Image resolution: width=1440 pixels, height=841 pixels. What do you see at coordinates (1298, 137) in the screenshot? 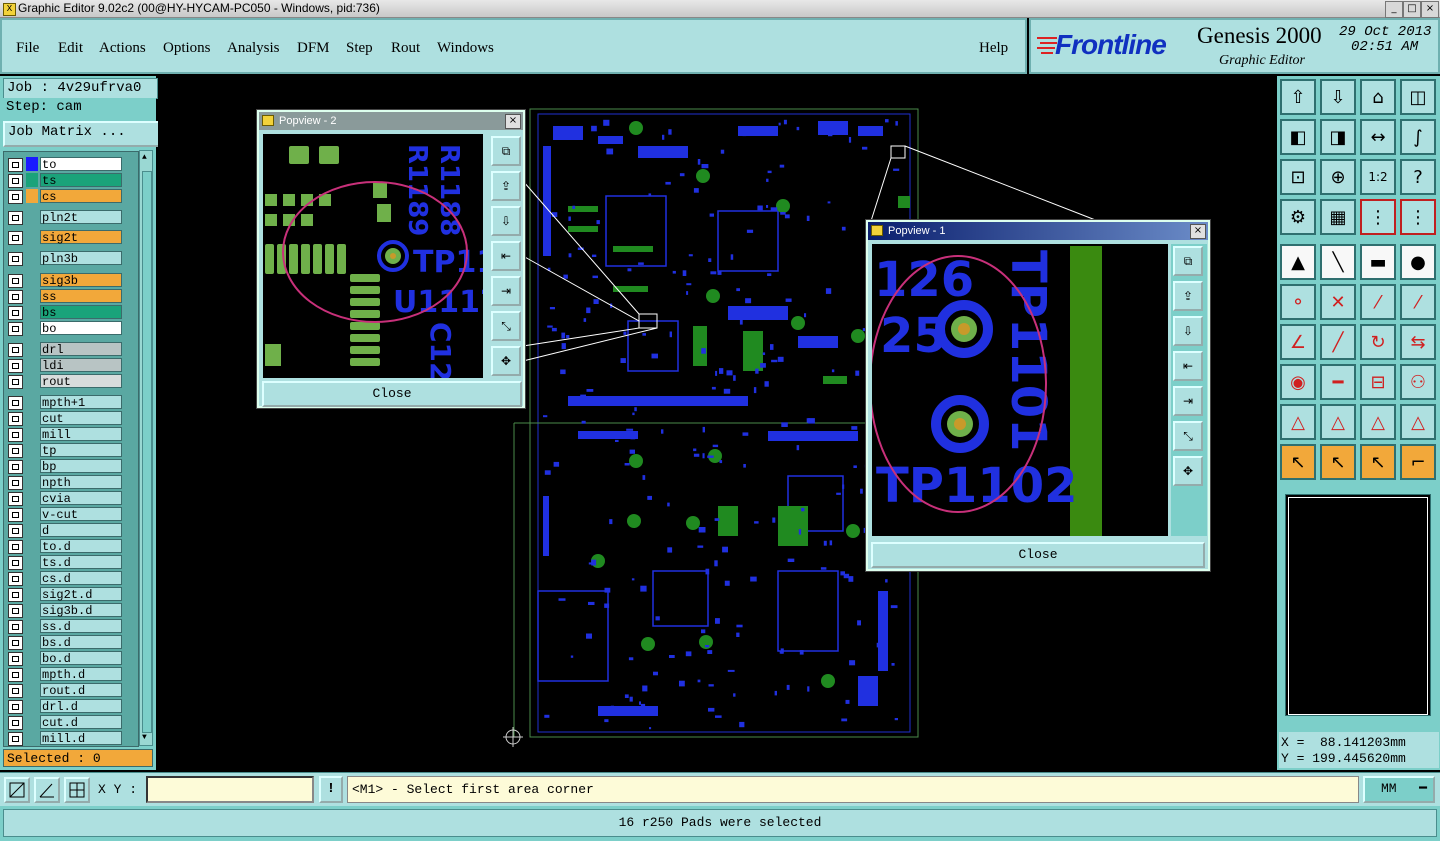
I see `zoom-left-icon: ◧` at bounding box center [1298, 137].